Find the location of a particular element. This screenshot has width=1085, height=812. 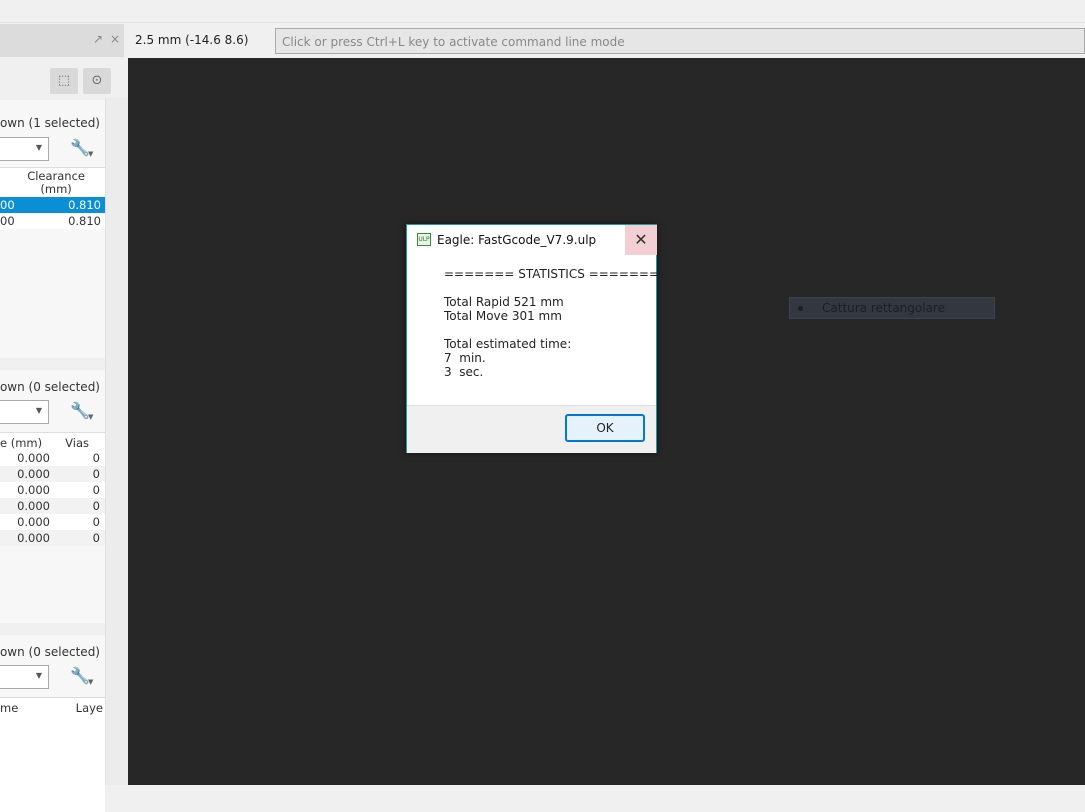

ok-button: OK is located at coordinates (605, 428).